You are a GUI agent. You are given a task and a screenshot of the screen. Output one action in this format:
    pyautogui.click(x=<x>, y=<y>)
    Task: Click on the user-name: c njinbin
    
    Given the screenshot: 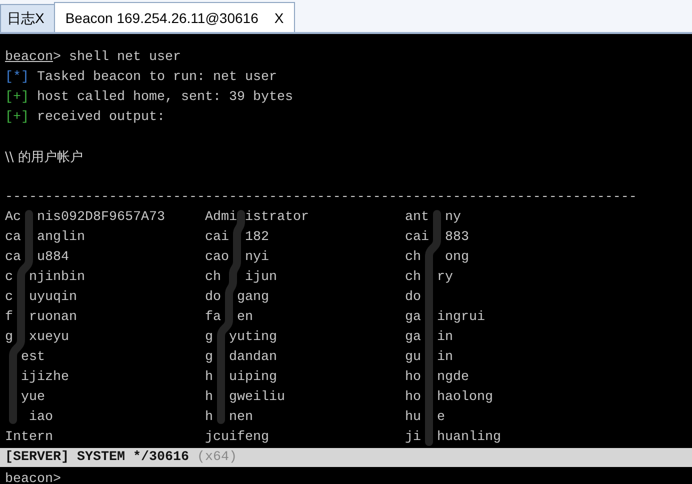 What is the action you would take?
    pyautogui.click(x=45, y=278)
    